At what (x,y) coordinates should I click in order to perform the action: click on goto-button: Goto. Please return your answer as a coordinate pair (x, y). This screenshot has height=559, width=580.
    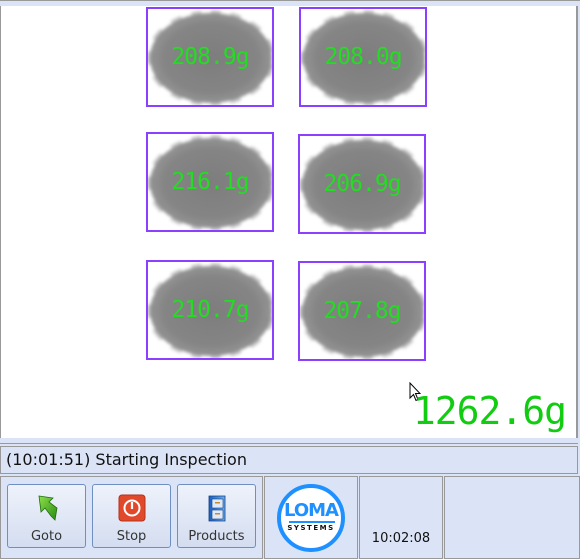
    Looking at the image, I should click on (46, 516).